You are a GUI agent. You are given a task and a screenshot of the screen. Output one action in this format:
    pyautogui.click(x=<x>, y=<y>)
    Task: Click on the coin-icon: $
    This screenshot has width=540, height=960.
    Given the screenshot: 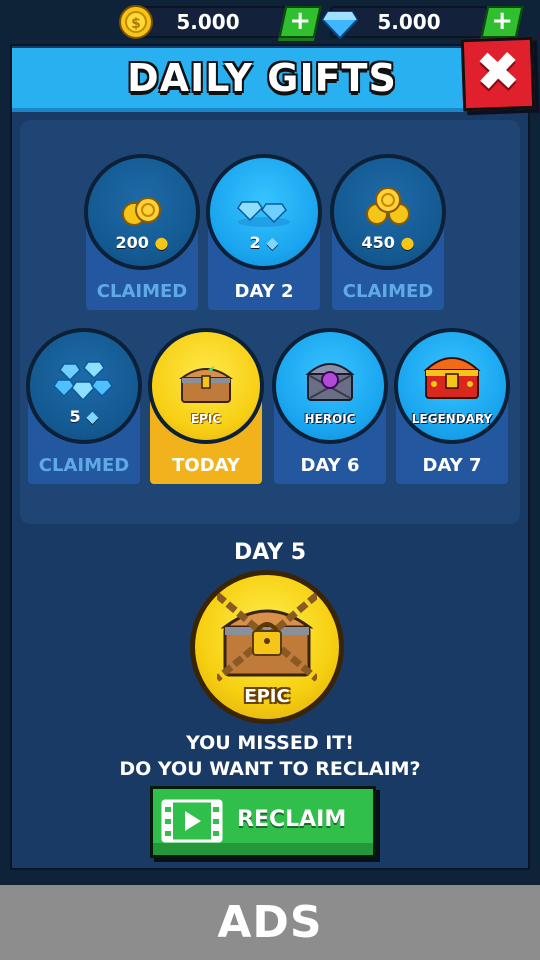 What is the action you would take?
    pyautogui.click(x=136, y=22)
    